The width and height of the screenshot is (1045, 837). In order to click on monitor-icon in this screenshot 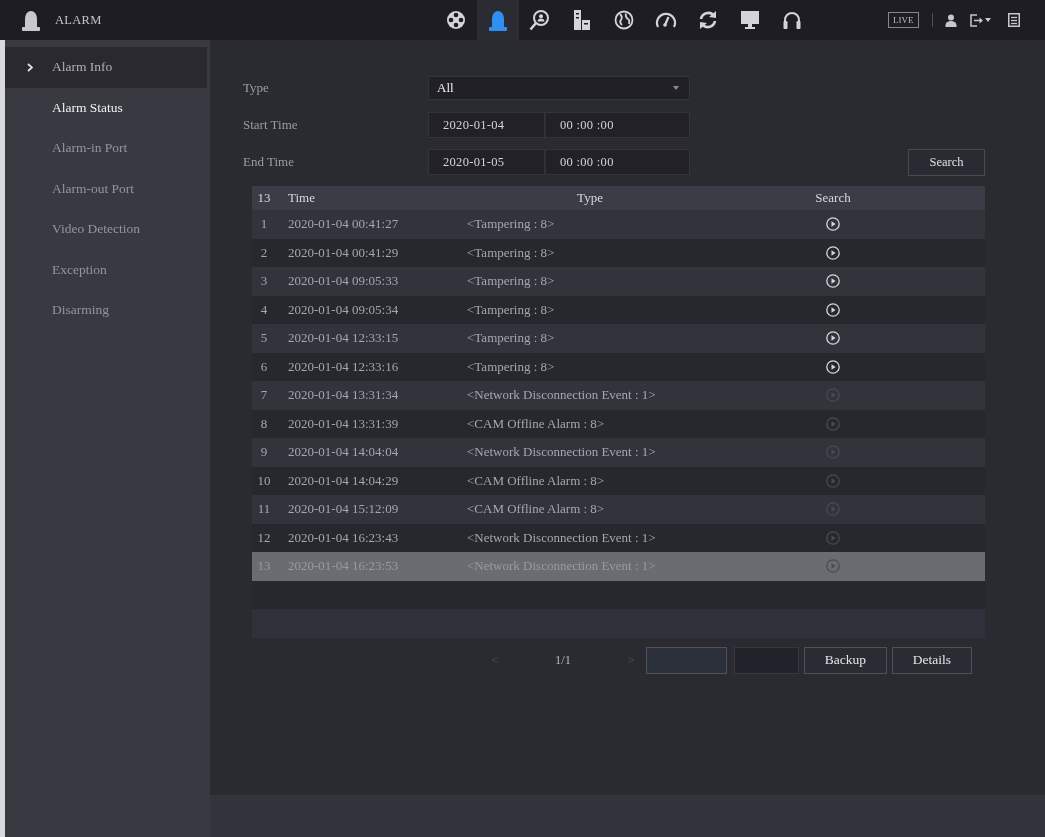, I will do `click(750, 20)`.